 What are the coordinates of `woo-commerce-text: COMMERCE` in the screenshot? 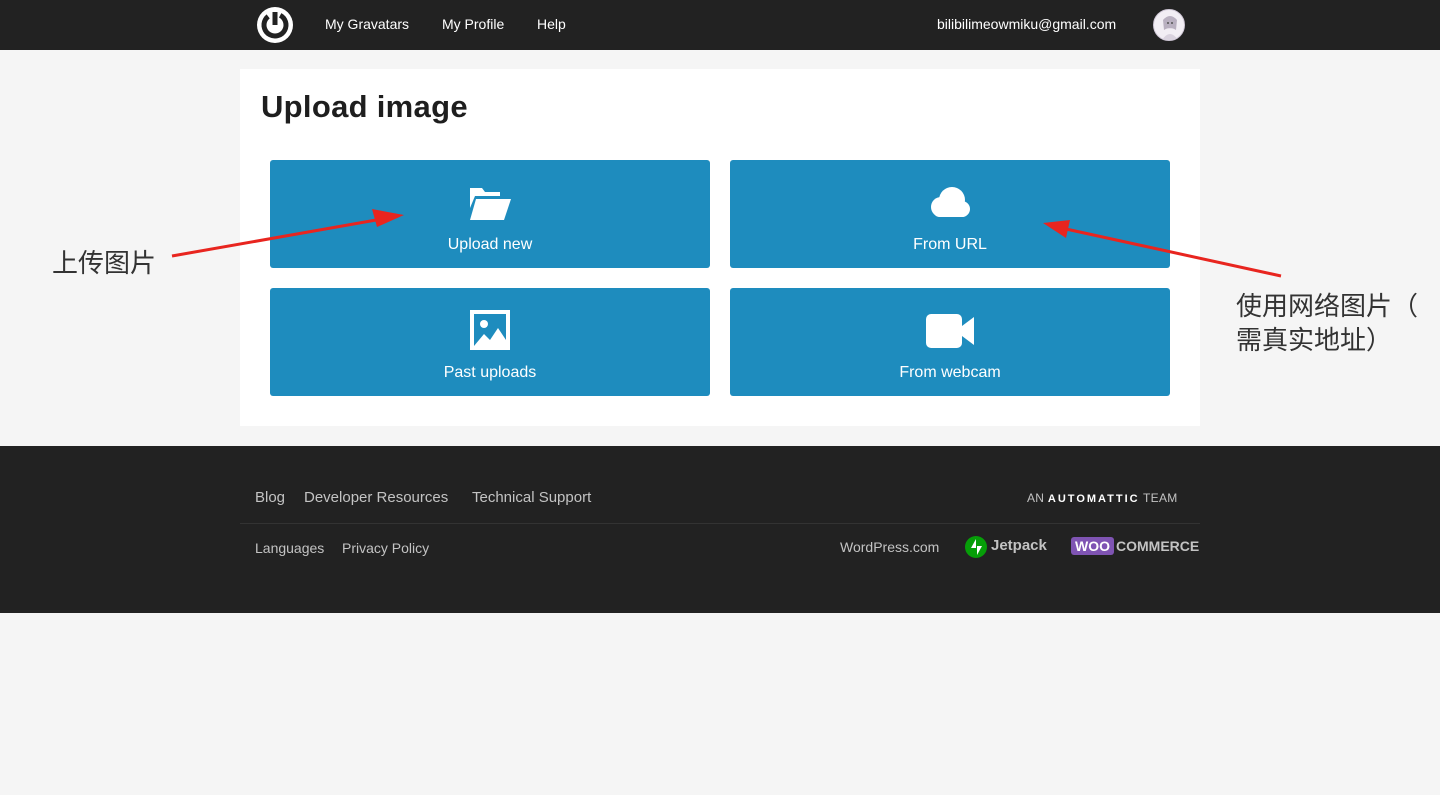 It's located at (1158, 546).